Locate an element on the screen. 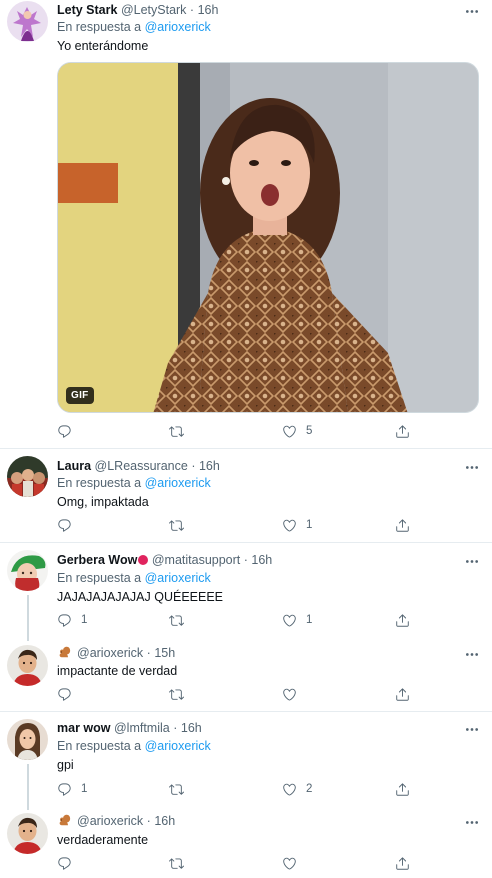 This screenshot has height=878, width=492. user-handle: @lmftmila is located at coordinates (142, 728).